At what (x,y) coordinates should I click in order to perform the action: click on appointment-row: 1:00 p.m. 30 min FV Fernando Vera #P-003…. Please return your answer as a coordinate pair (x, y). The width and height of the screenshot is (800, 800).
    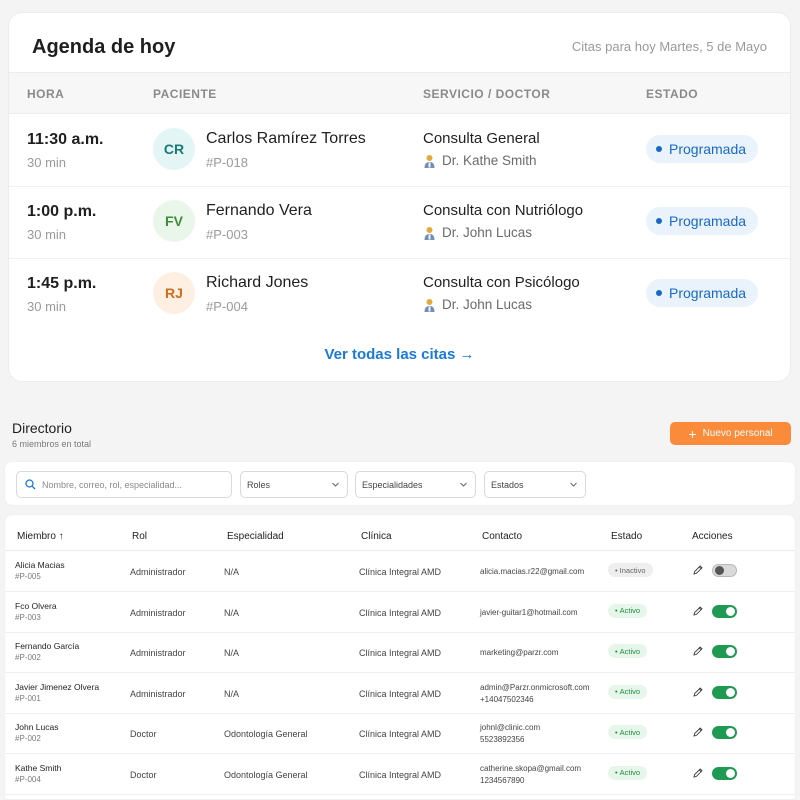
    Looking at the image, I should click on (399, 223).